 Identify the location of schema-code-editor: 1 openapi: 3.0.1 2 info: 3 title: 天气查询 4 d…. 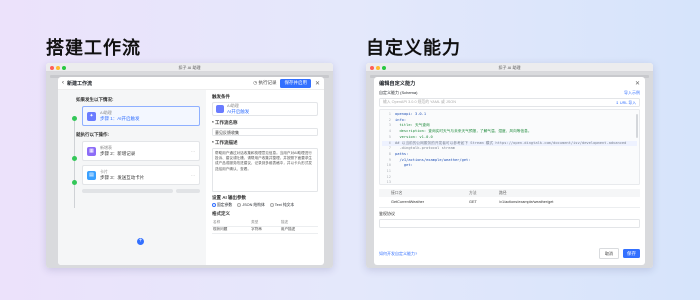
(509, 147).